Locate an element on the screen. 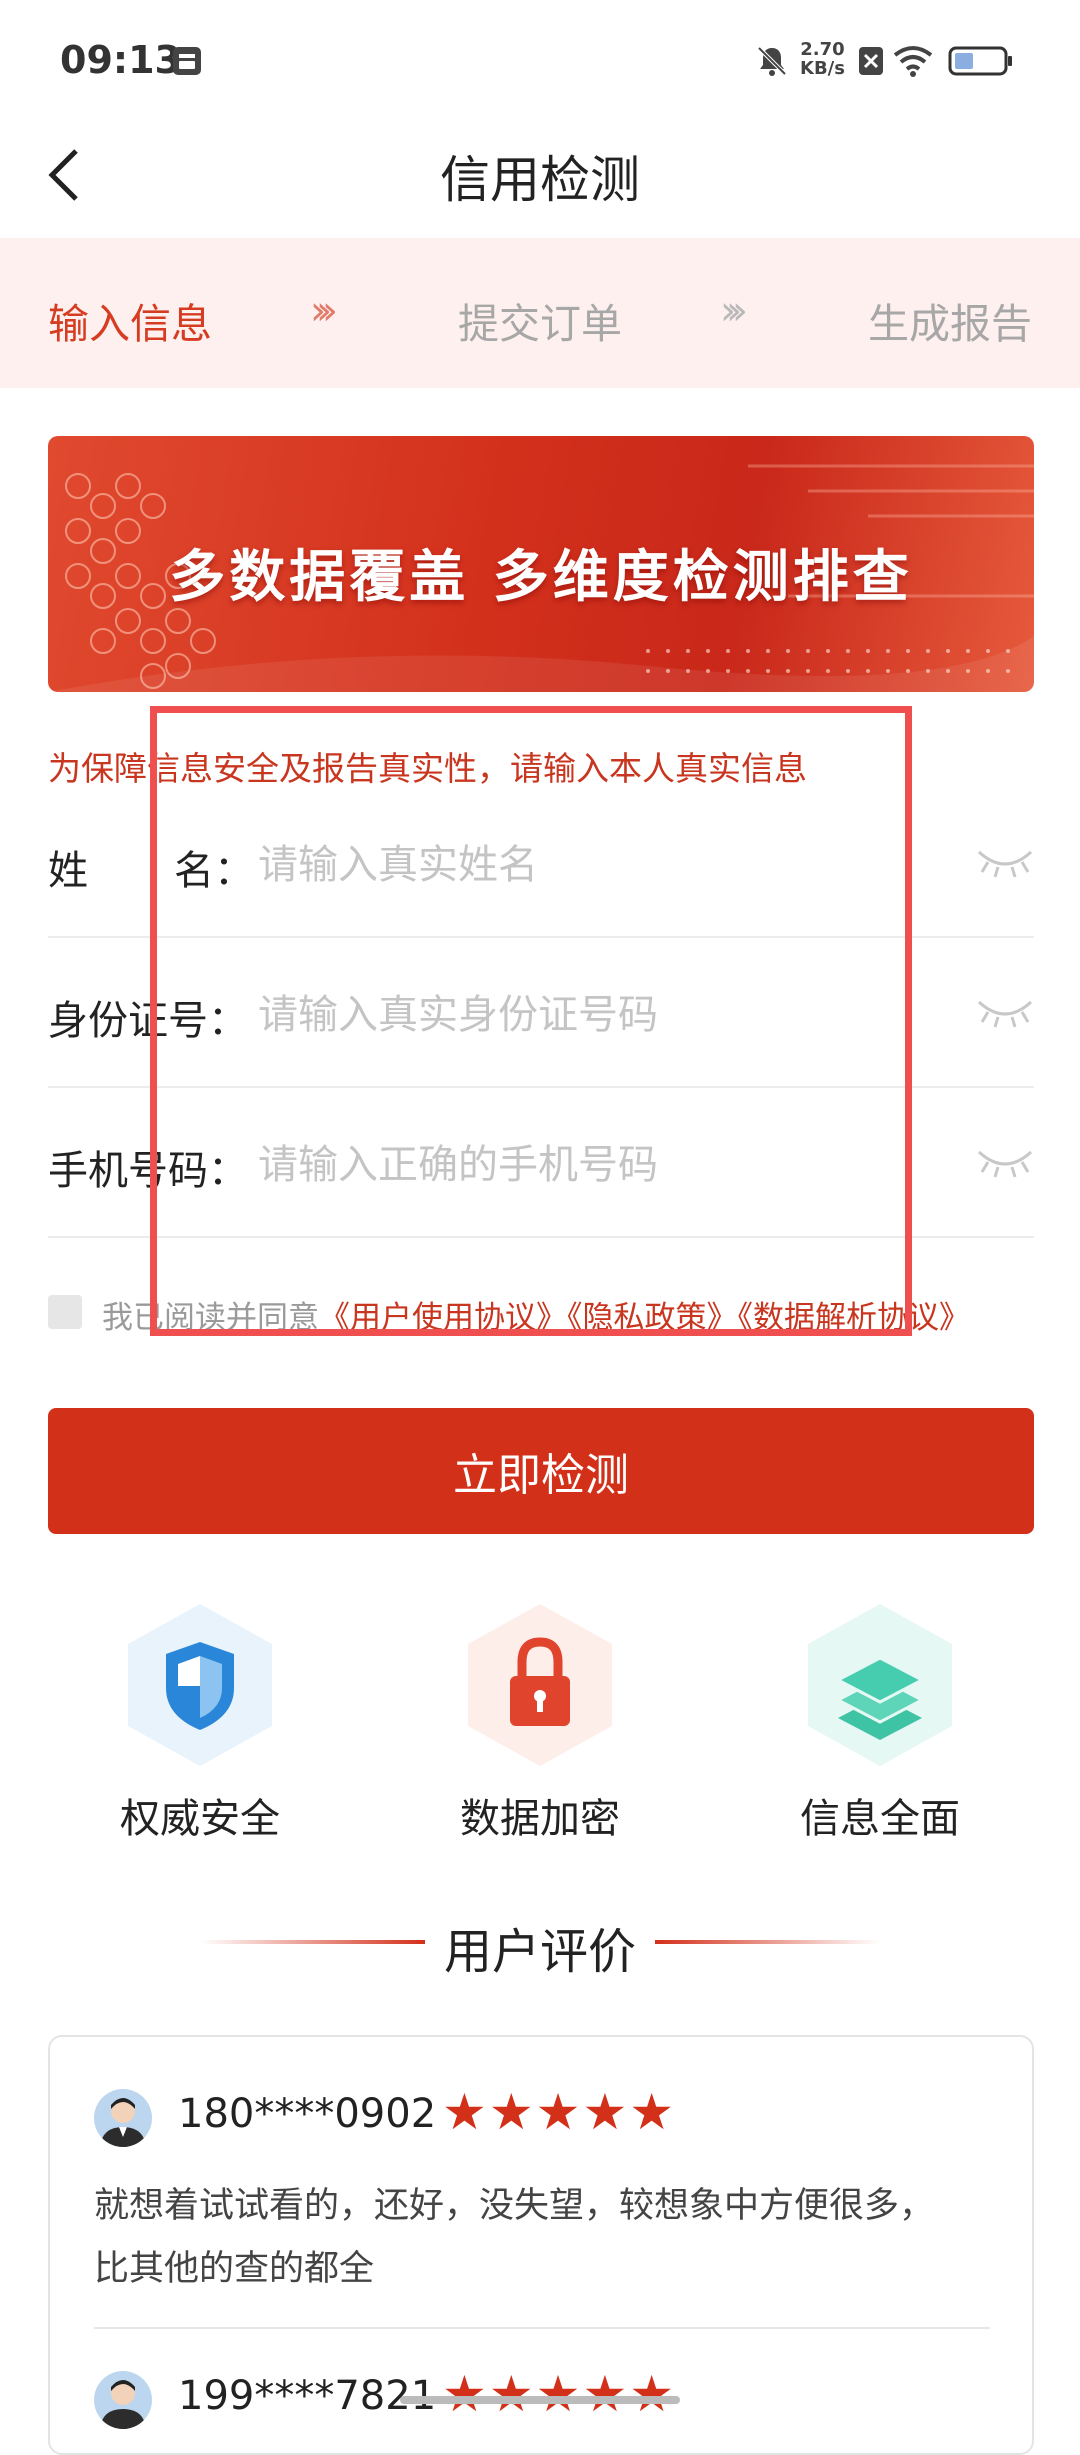 This screenshot has height=2455, width=1080. feature-authority-label: 权威安全 is located at coordinates (200, 1819).